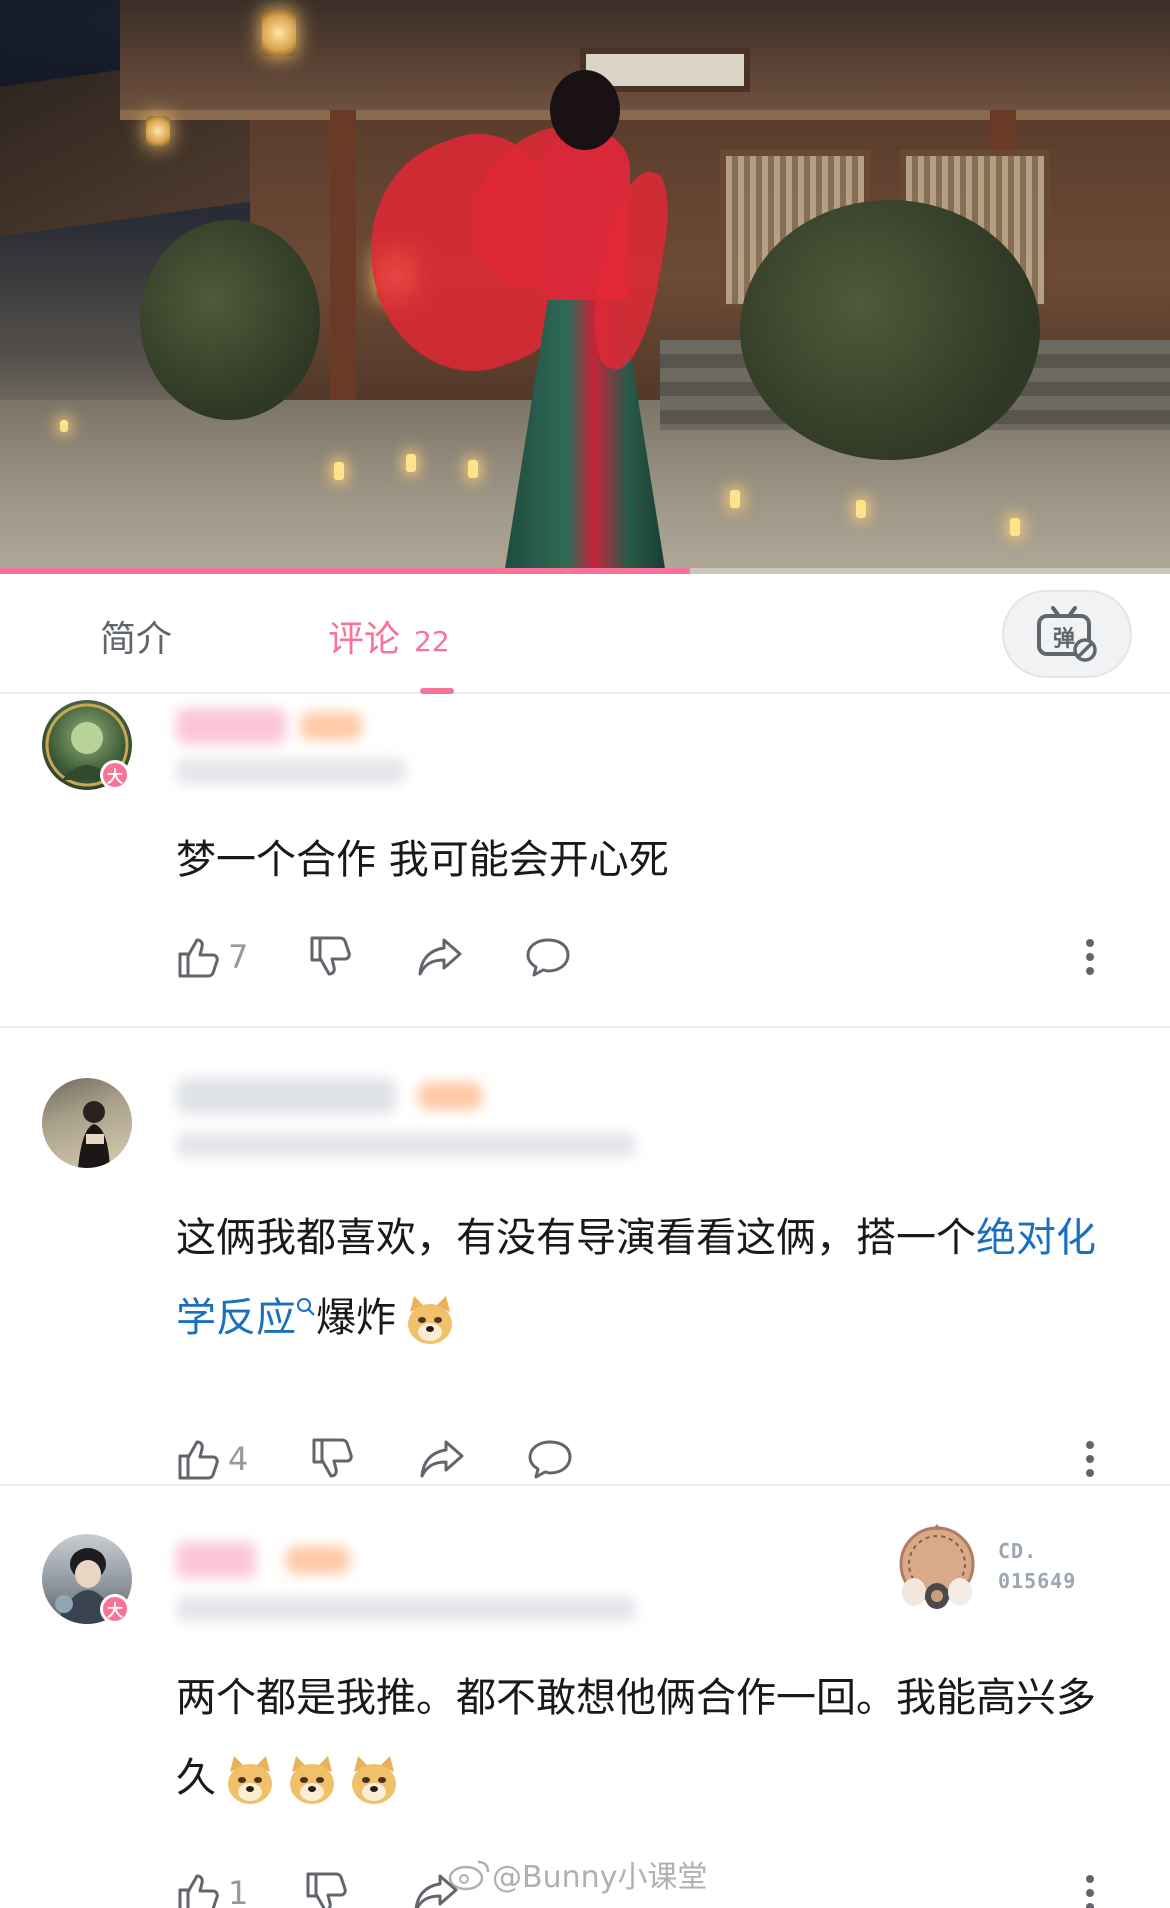 Image resolution: width=1170 pixels, height=1908 pixels. What do you see at coordinates (136, 636) in the screenshot?
I see `tab-intro: 简介` at bounding box center [136, 636].